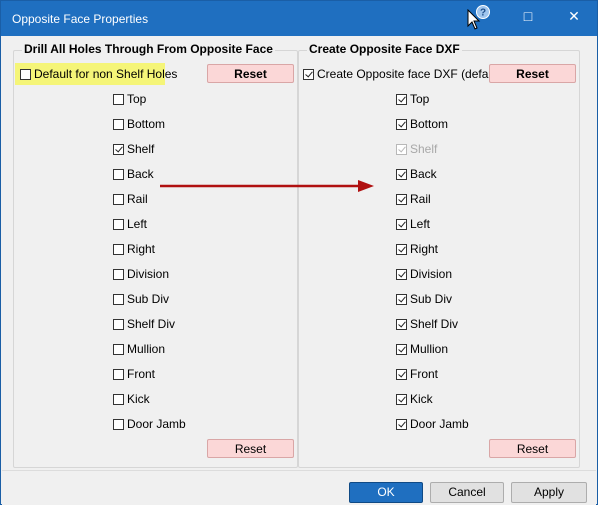 The height and width of the screenshot is (505, 598). What do you see at coordinates (532, 448) in the screenshot?
I see `right-reset-bottom-button: Reset` at bounding box center [532, 448].